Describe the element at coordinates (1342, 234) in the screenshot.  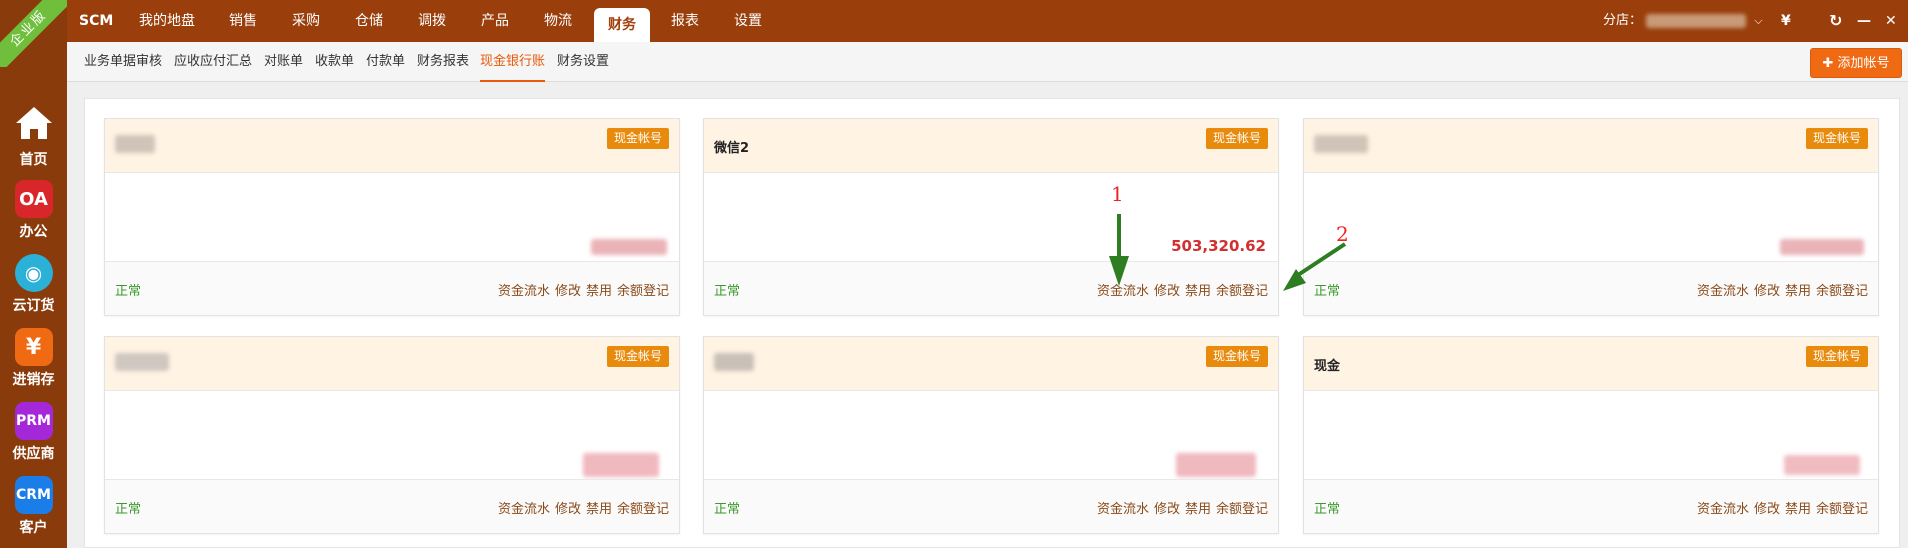
I see `annotation-number-2: 2` at that location.